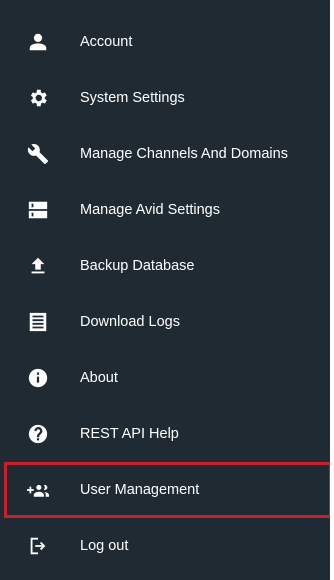  I want to click on info-icon, so click(38, 378).